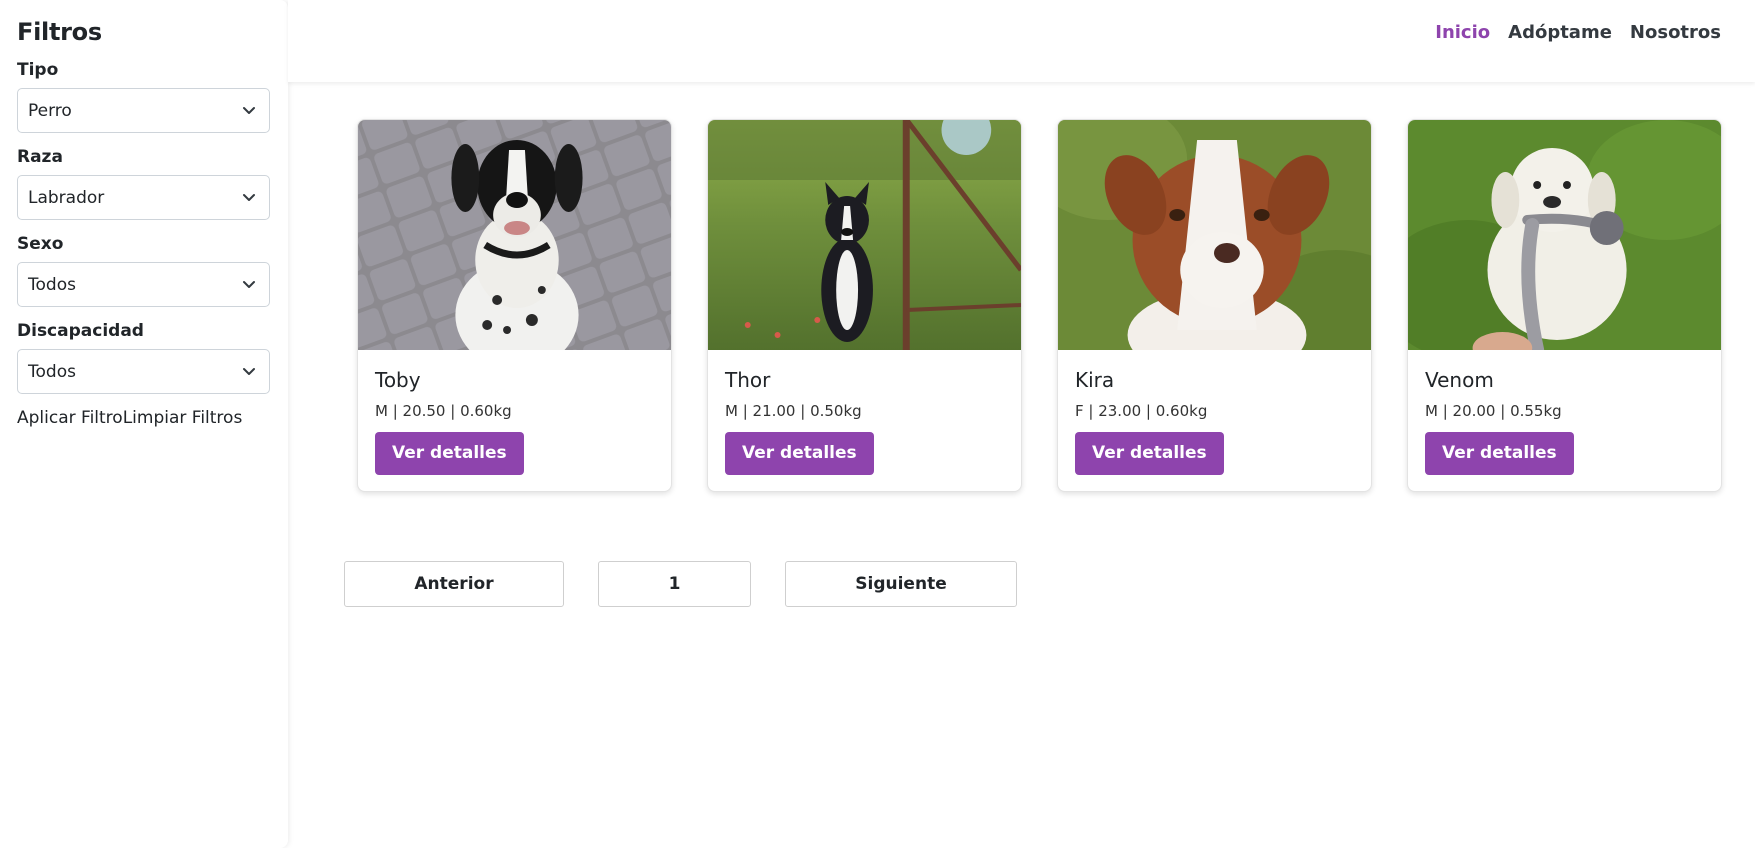  Describe the element at coordinates (66, 197) in the screenshot. I see `select-value: Labrador` at that location.